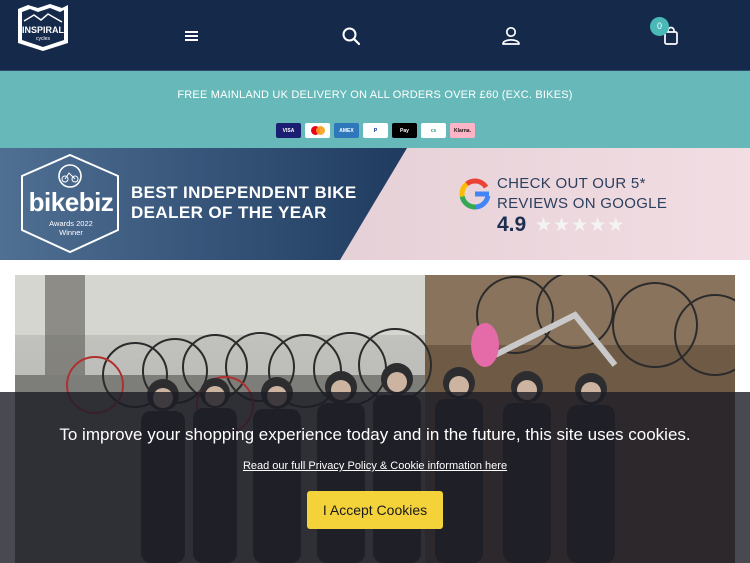 This screenshot has width=750, height=563. Describe the element at coordinates (229, 212) in the screenshot. I see `award-title-line2: DEALER OF THE YEAR` at that location.